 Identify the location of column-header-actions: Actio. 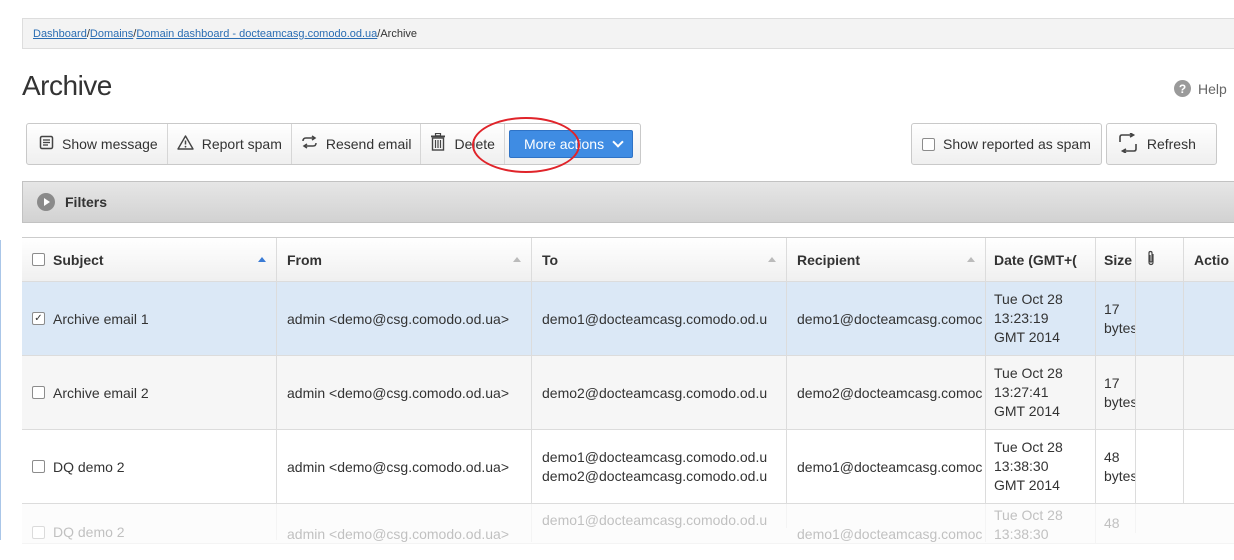
(1209, 259).